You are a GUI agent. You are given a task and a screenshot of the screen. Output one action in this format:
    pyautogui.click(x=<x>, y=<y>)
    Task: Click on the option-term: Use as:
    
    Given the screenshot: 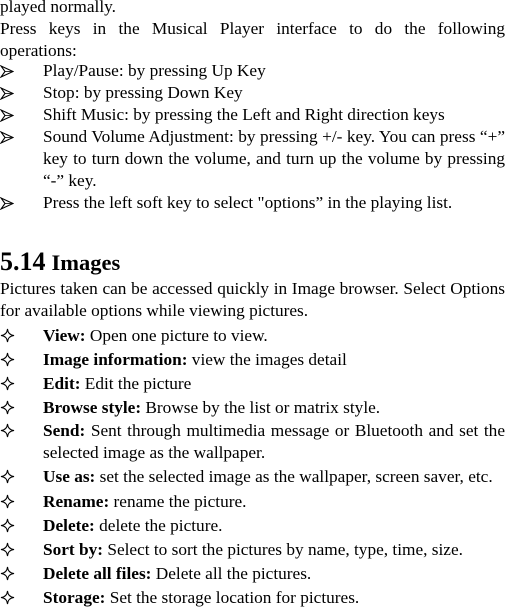 What is the action you would take?
    pyautogui.click(x=69, y=476)
    